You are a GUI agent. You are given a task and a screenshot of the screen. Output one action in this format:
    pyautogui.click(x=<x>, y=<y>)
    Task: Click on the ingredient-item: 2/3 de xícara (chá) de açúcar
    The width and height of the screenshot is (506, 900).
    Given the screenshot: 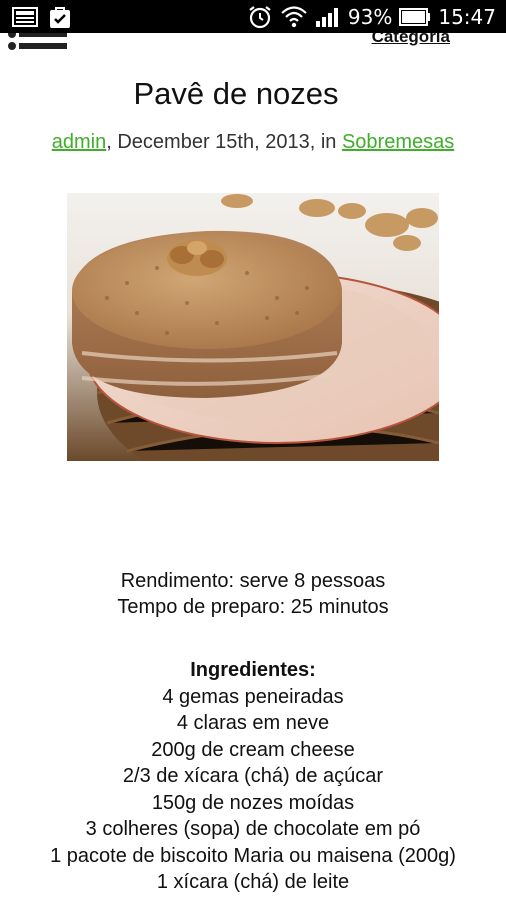 What is the action you would take?
    pyautogui.click(x=253, y=776)
    